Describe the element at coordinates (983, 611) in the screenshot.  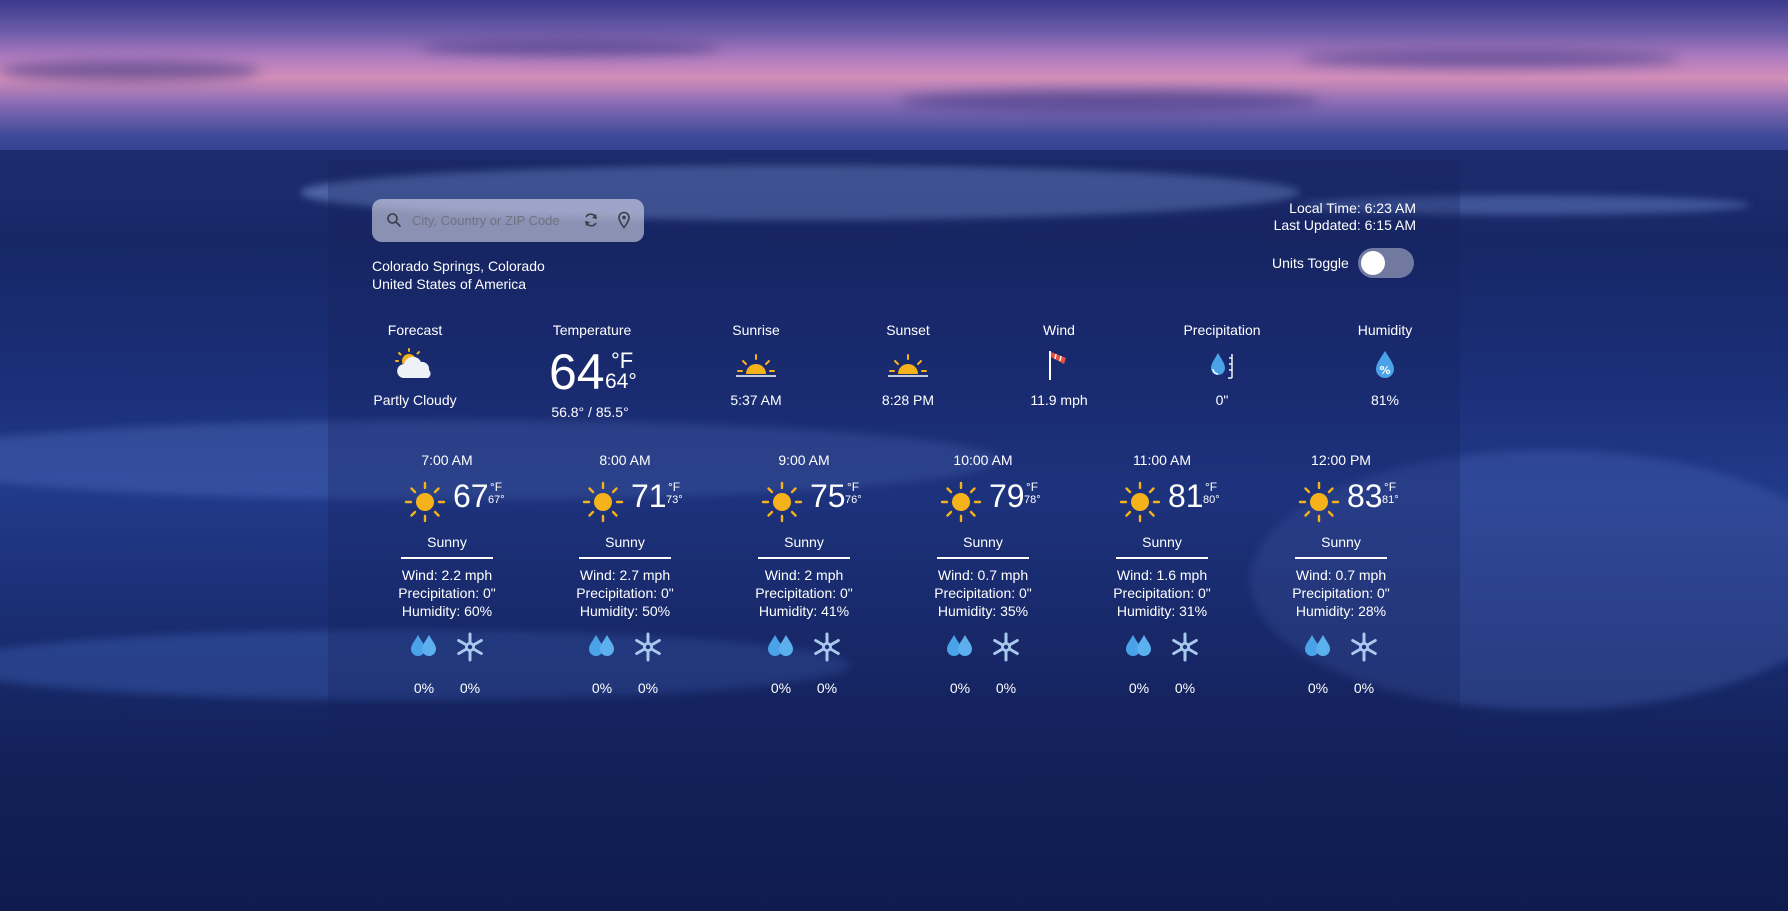
I see `hour-humidity: Humidity: 35%` at that location.